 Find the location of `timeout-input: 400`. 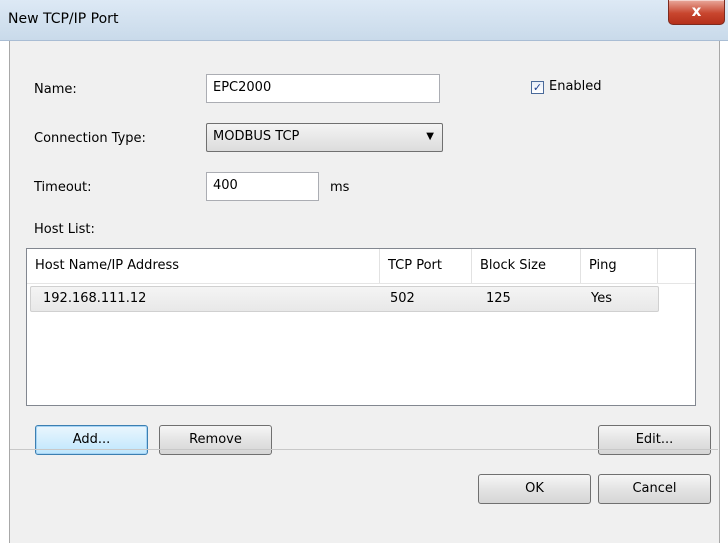

timeout-input: 400 is located at coordinates (262, 186).